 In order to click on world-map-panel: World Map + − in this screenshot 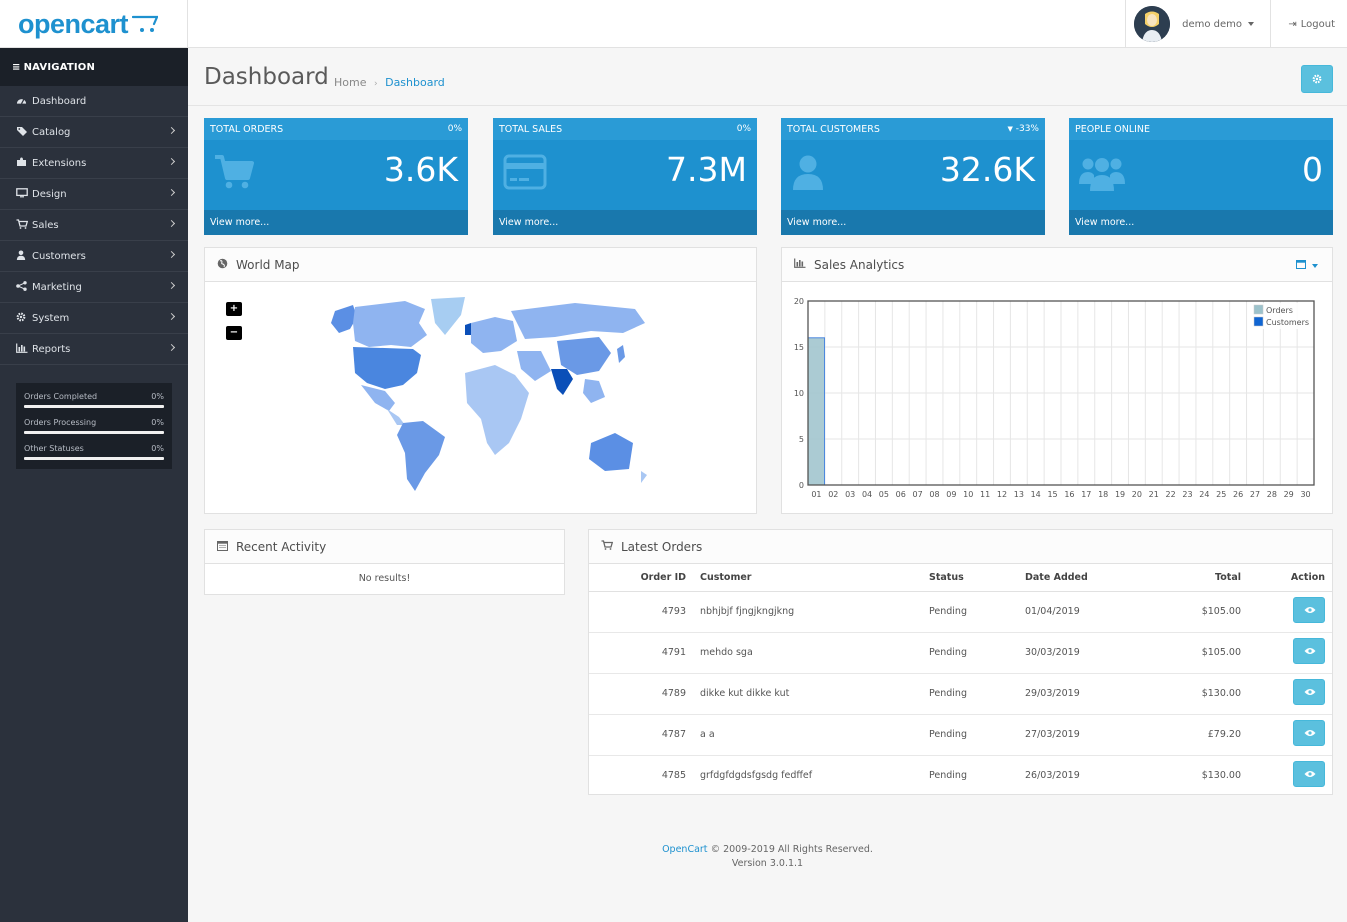, I will do `click(480, 380)`.